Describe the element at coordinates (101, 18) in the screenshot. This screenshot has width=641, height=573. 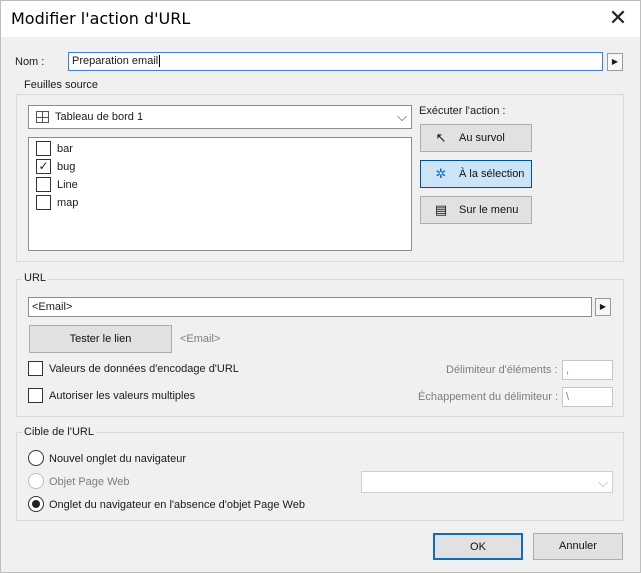
I see `dialog-title: Modifier l'action d'URL` at that location.